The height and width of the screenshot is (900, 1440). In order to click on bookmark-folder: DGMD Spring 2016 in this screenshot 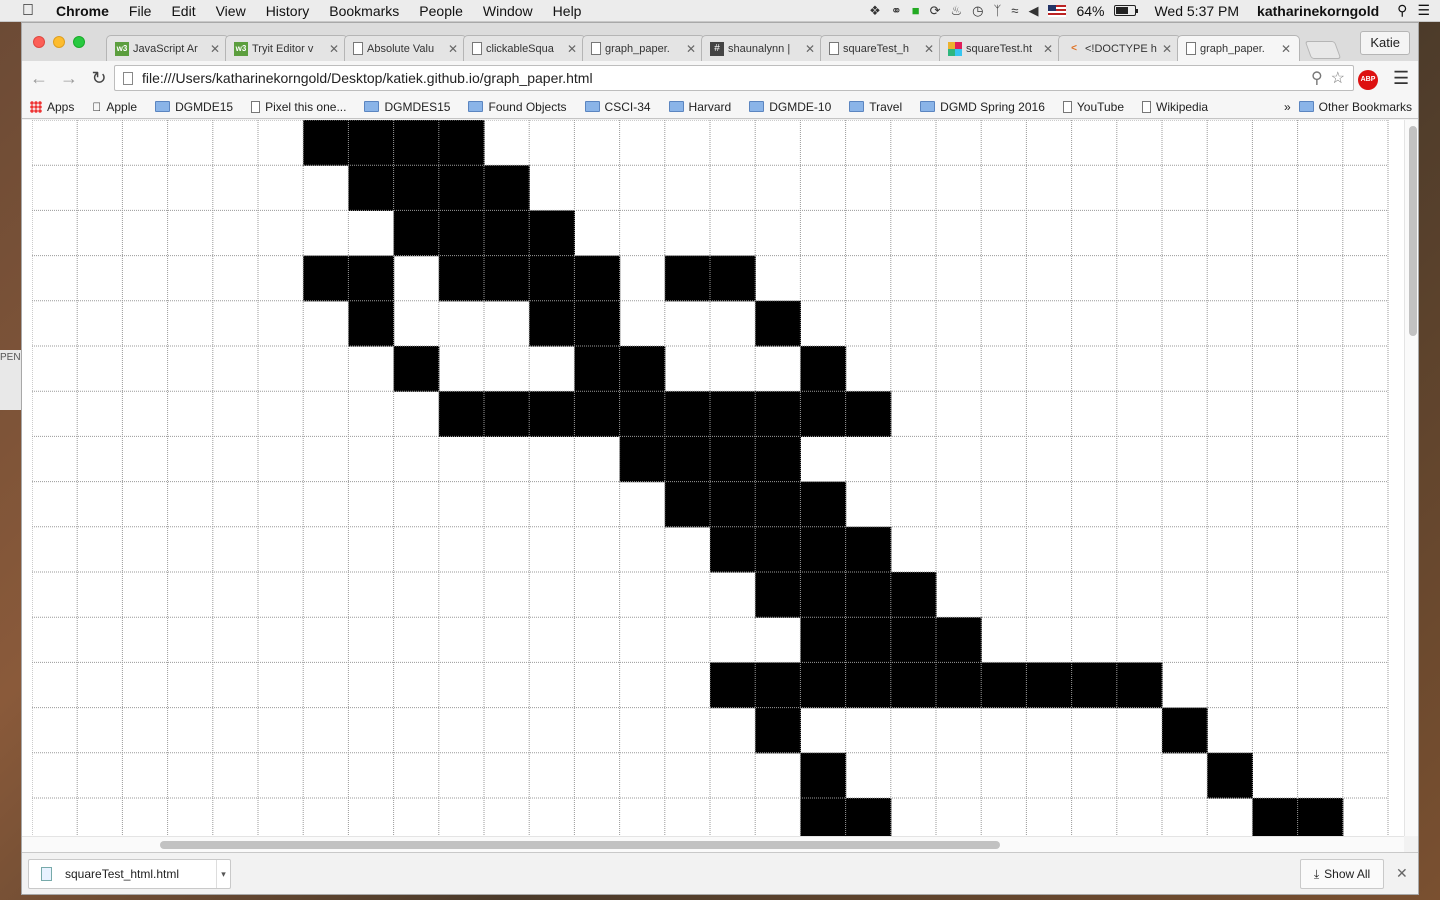, I will do `click(982, 107)`.